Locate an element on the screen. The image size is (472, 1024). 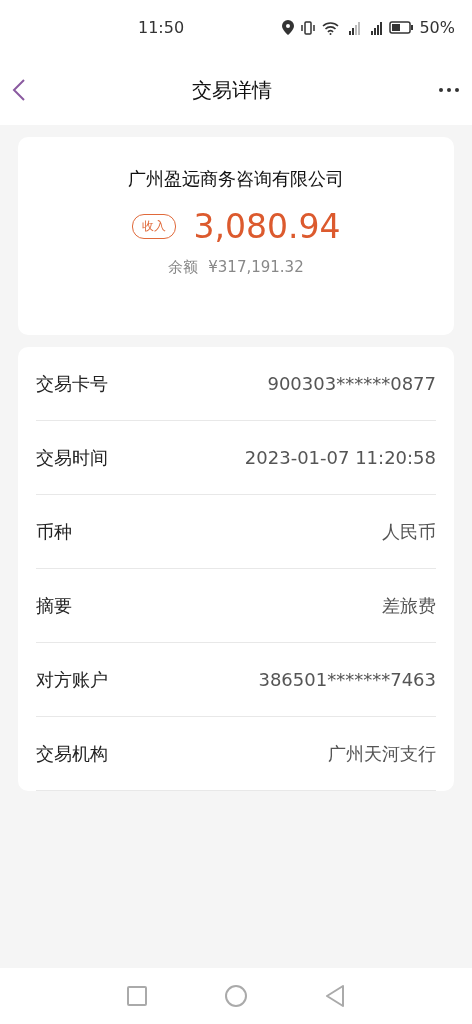
detail-label: 交易时间 is located at coordinates (72, 457).